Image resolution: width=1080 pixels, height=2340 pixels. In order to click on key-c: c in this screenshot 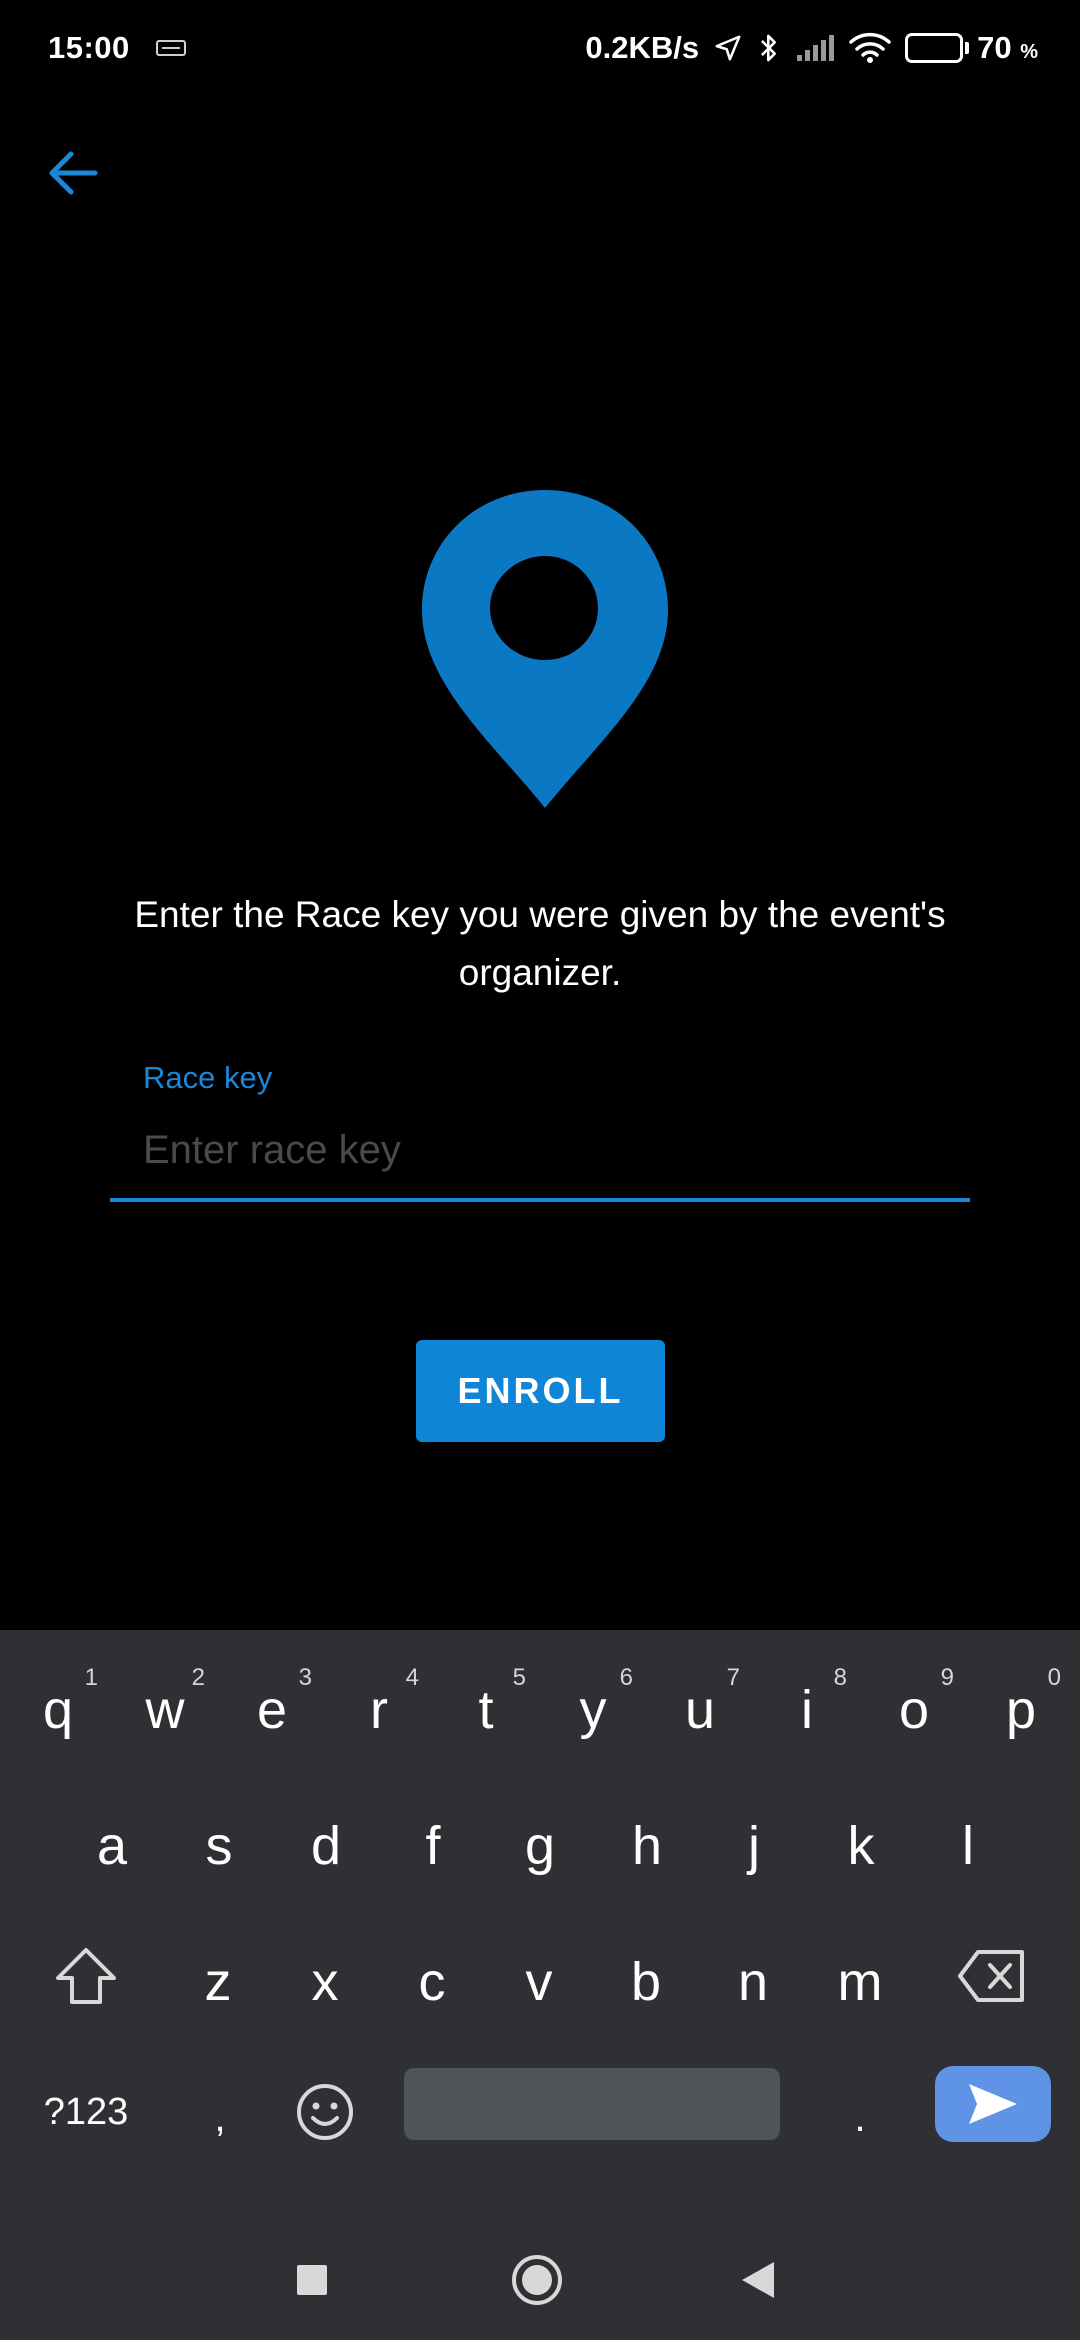, I will do `click(432, 1976)`.